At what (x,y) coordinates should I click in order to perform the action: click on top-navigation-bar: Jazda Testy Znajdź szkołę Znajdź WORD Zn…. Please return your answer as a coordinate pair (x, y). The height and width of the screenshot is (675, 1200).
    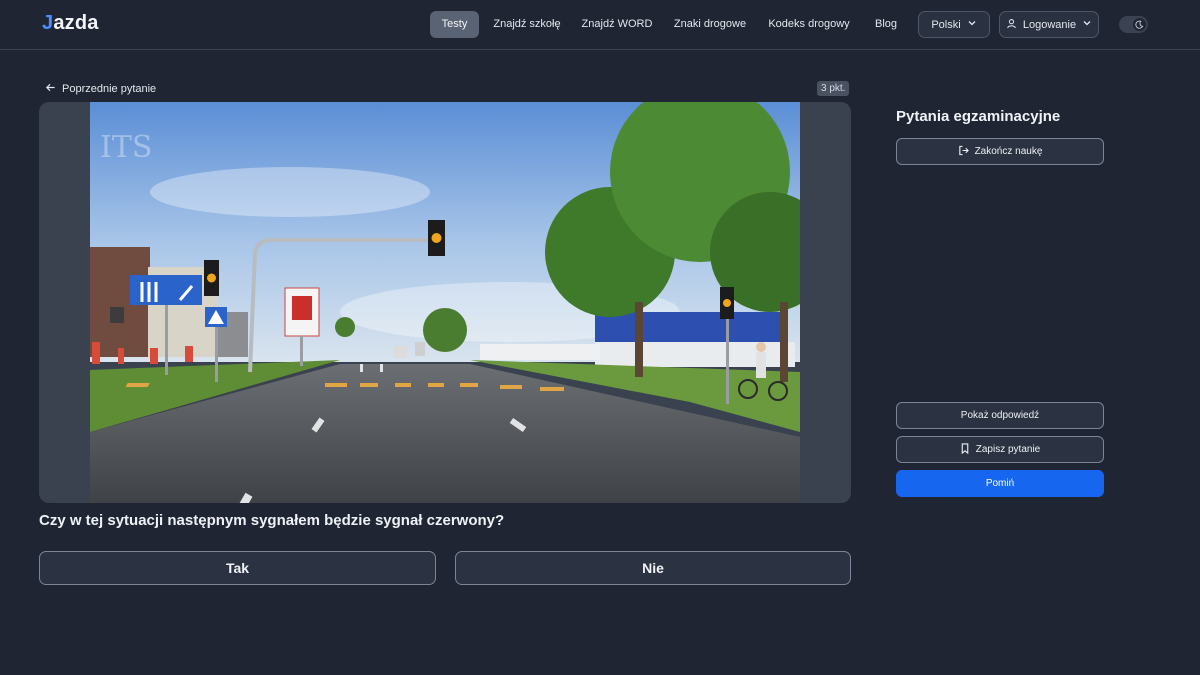
    Looking at the image, I should click on (600, 25).